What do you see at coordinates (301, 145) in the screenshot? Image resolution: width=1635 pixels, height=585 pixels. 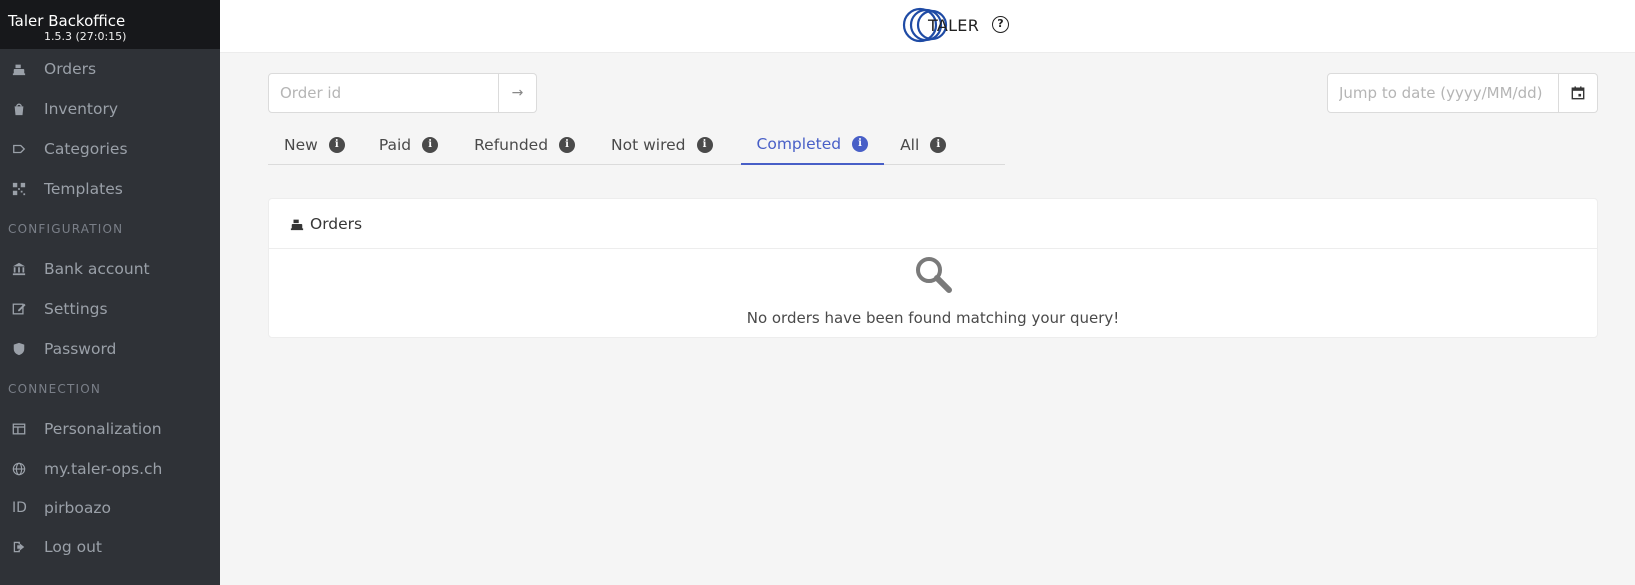 I see `tab-label: New` at bounding box center [301, 145].